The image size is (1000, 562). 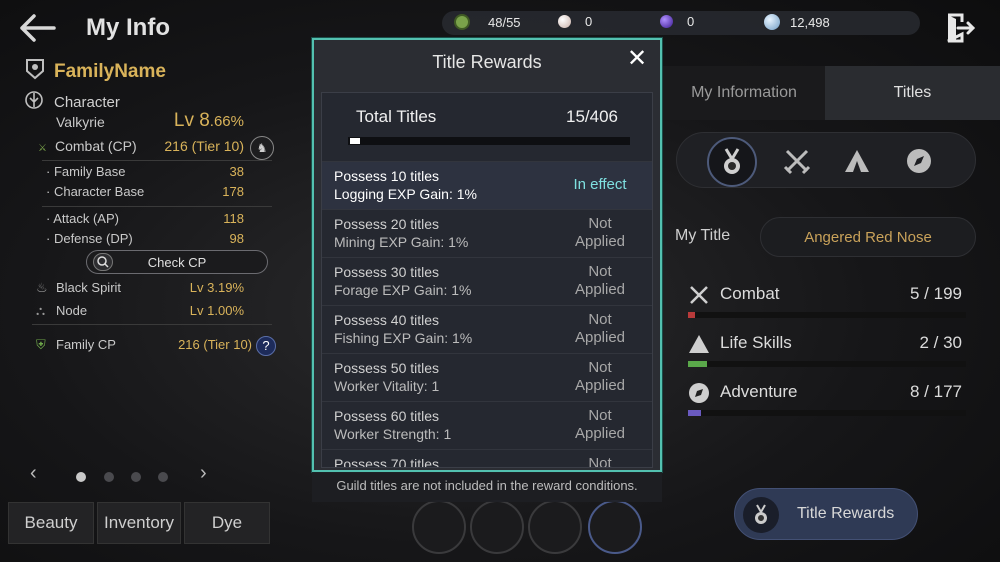 I want to click on category-count: 5 / 199, so click(x=936, y=293).